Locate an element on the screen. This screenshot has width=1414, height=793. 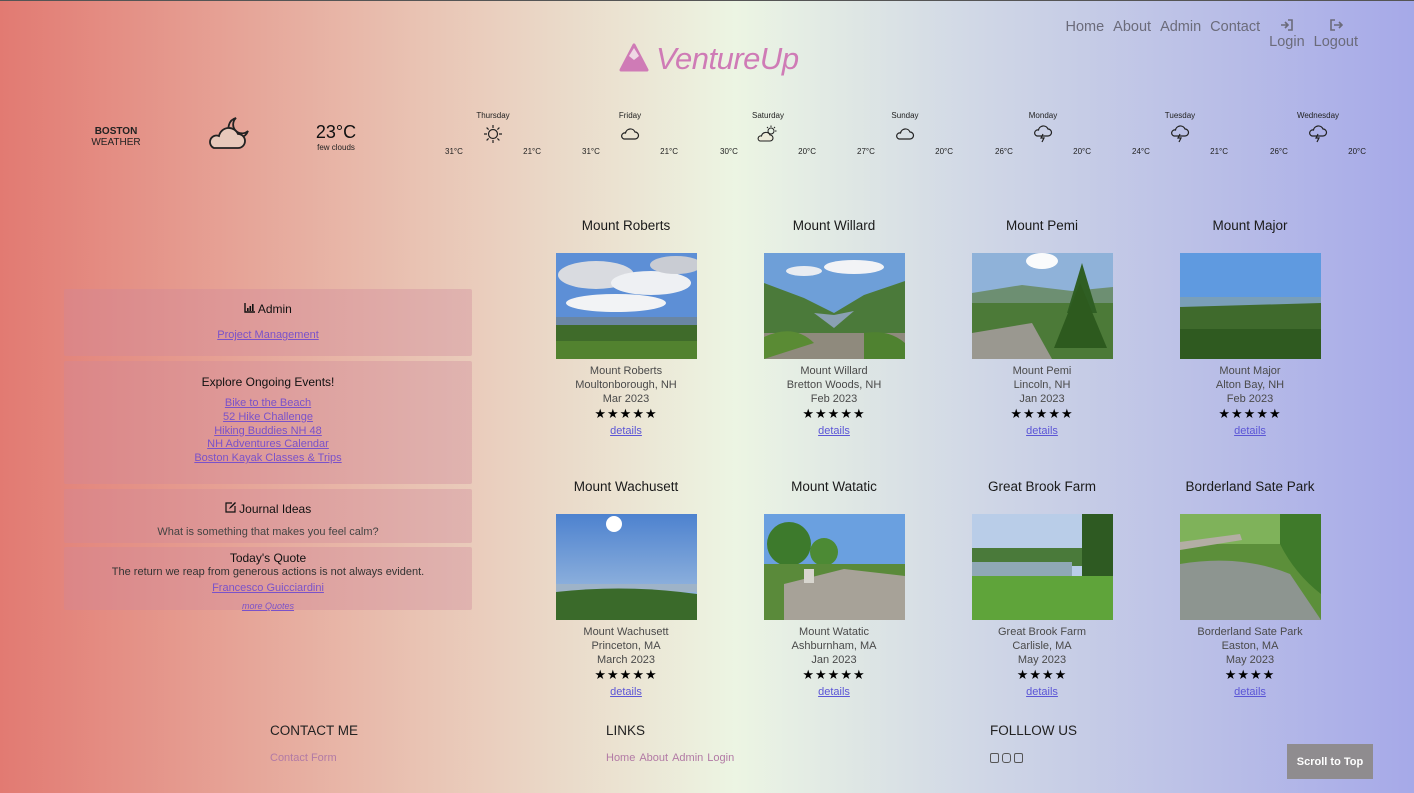
forecast-day: Wednesday 26°C 20°C is located at coordinates (1318, 133).